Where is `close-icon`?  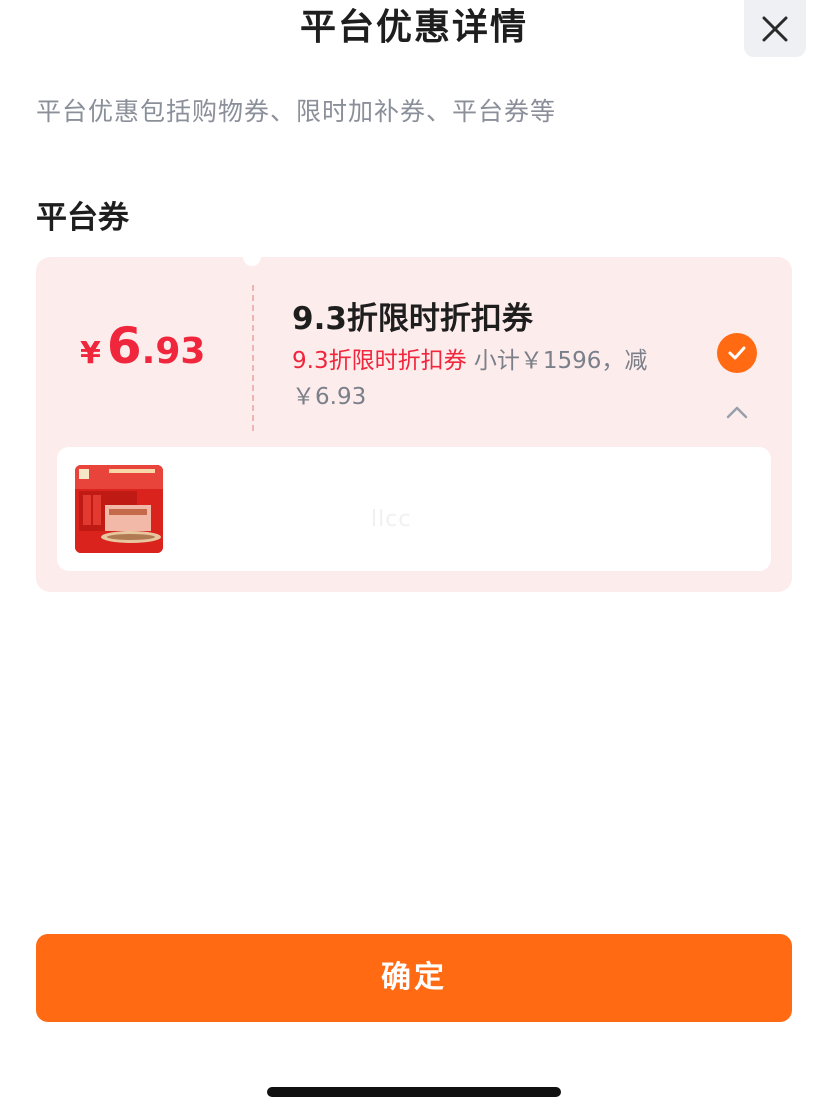 close-icon is located at coordinates (775, 28).